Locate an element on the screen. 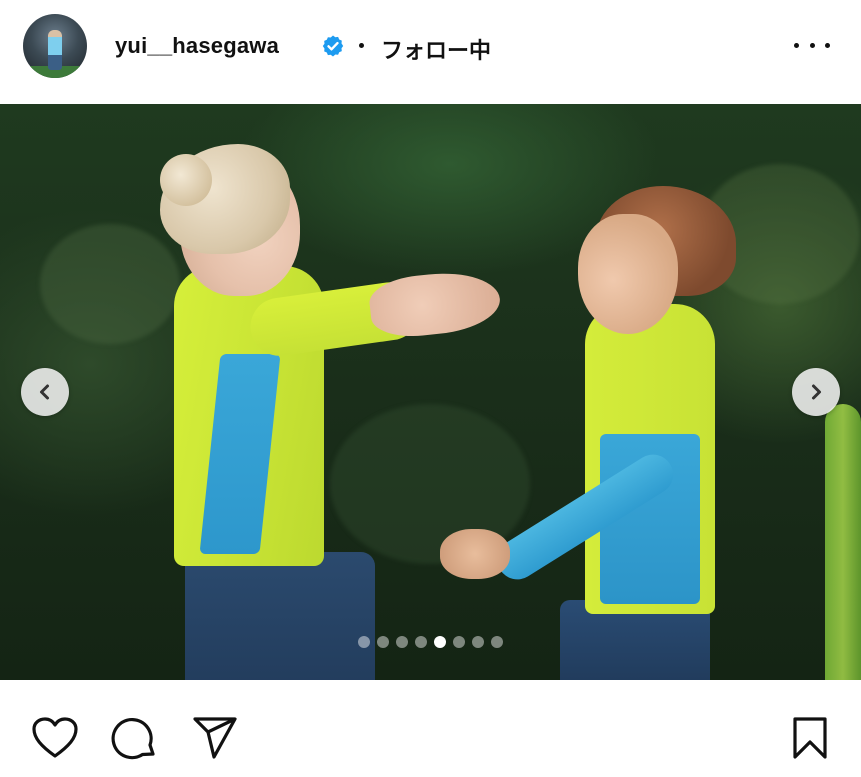 This screenshot has width=861, height=777. carousel-prev-button is located at coordinates (45, 392).